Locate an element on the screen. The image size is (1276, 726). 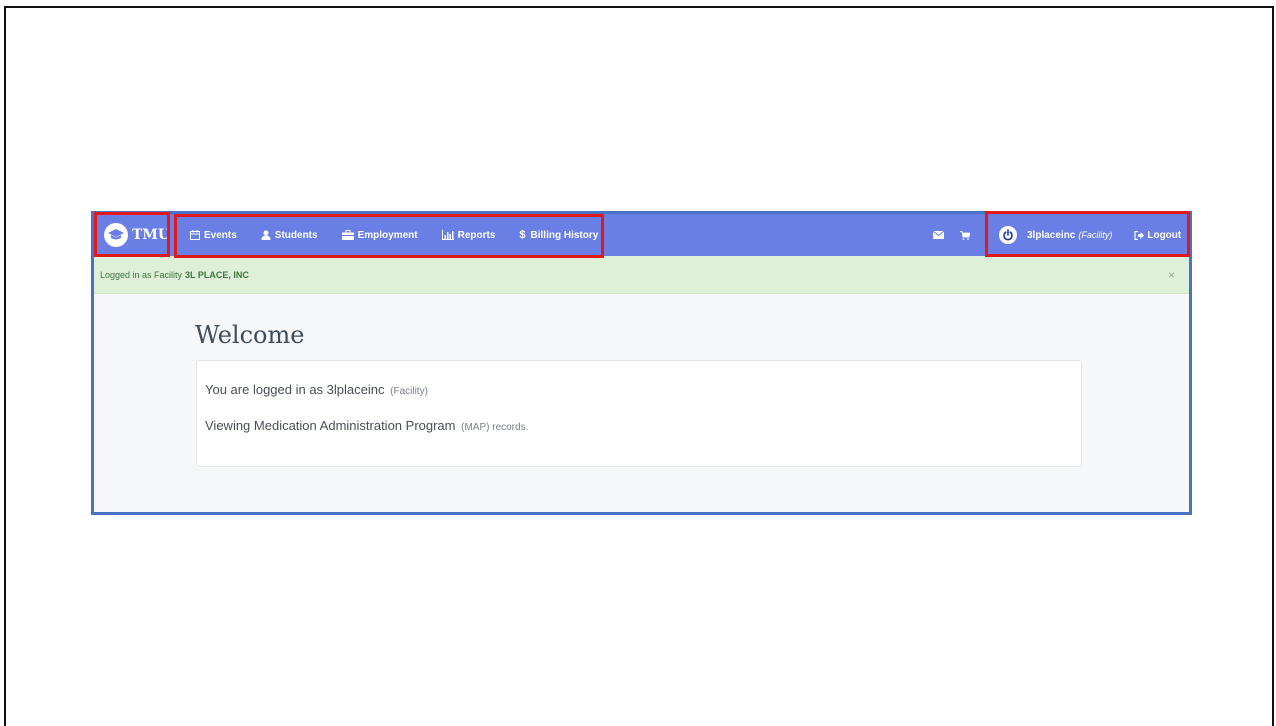
login-status-text: You are logged in as 3lplaceinc is located at coordinates (295, 389).